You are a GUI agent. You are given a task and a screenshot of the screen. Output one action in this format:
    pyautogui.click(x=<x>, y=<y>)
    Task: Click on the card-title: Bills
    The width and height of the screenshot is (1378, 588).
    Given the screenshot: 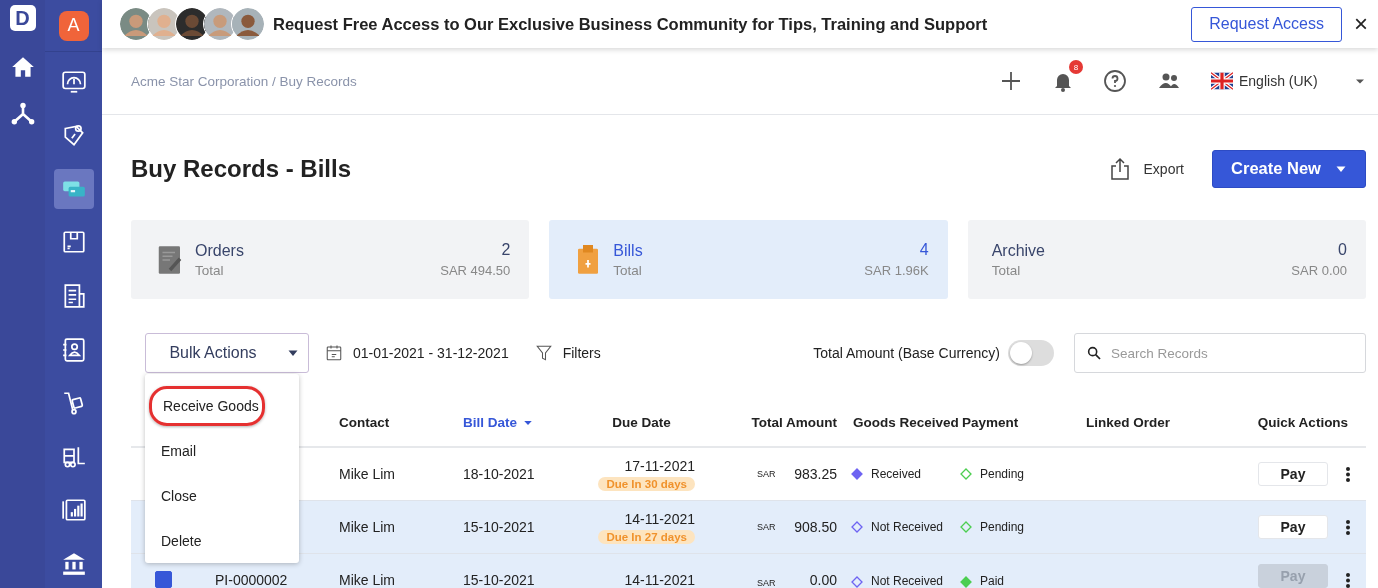 What is the action you would take?
    pyautogui.click(x=628, y=250)
    